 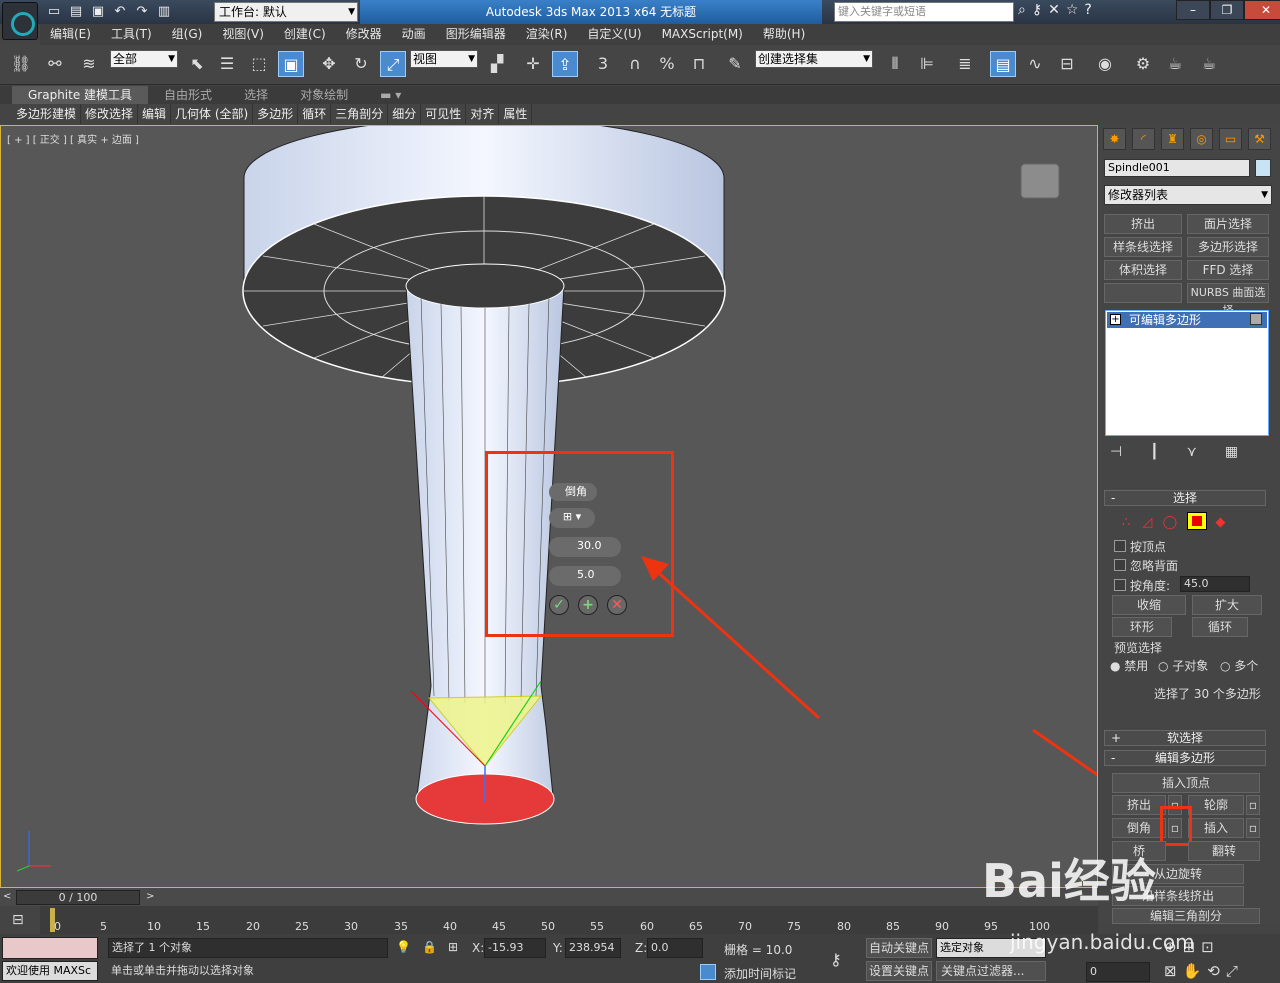 What do you see at coordinates (1003, 64) in the screenshot?
I see `graphite-toggle-icon: ▤` at bounding box center [1003, 64].